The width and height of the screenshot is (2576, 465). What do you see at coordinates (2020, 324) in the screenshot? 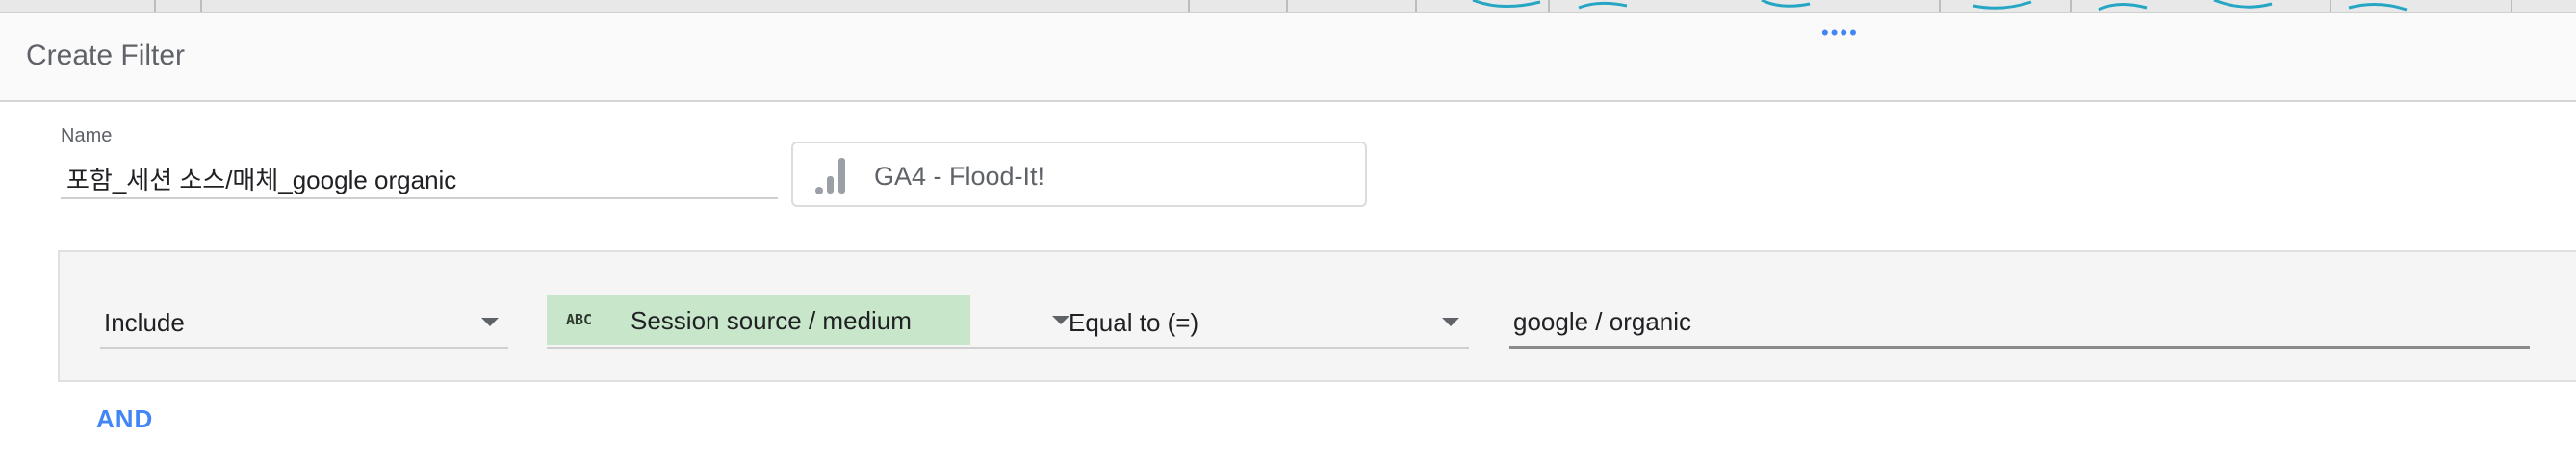
I see `filter-value-input` at bounding box center [2020, 324].